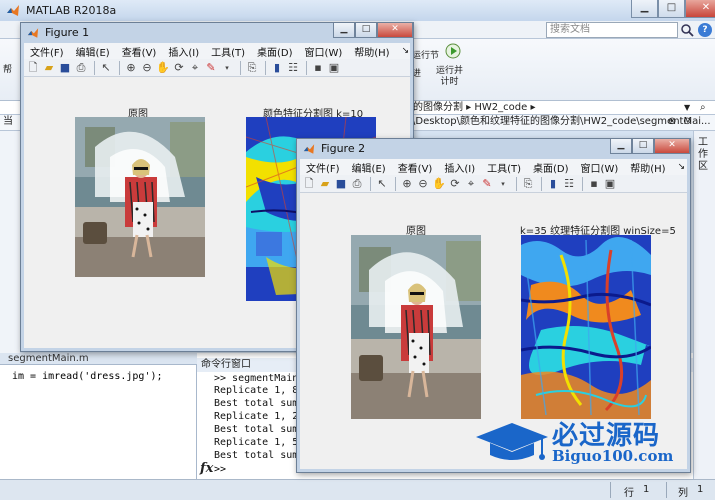  What do you see at coordinates (646, 489) in the screenshot?
I see `status-row-value: 1` at bounding box center [646, 489].